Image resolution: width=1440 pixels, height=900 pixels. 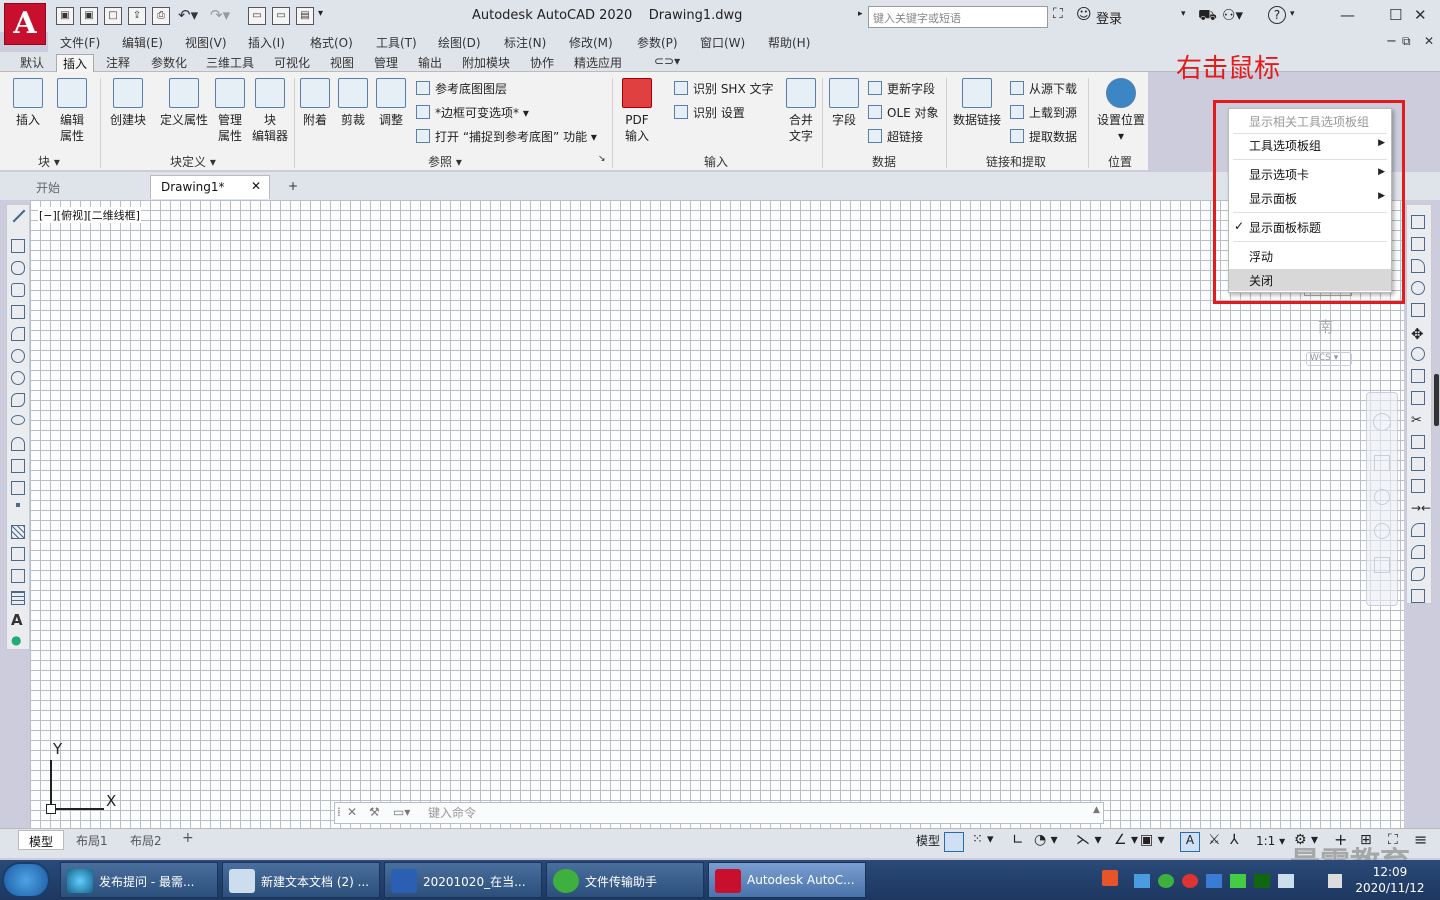 I want to click on menu-window: 窗口(W), so click(x=722, y=42).